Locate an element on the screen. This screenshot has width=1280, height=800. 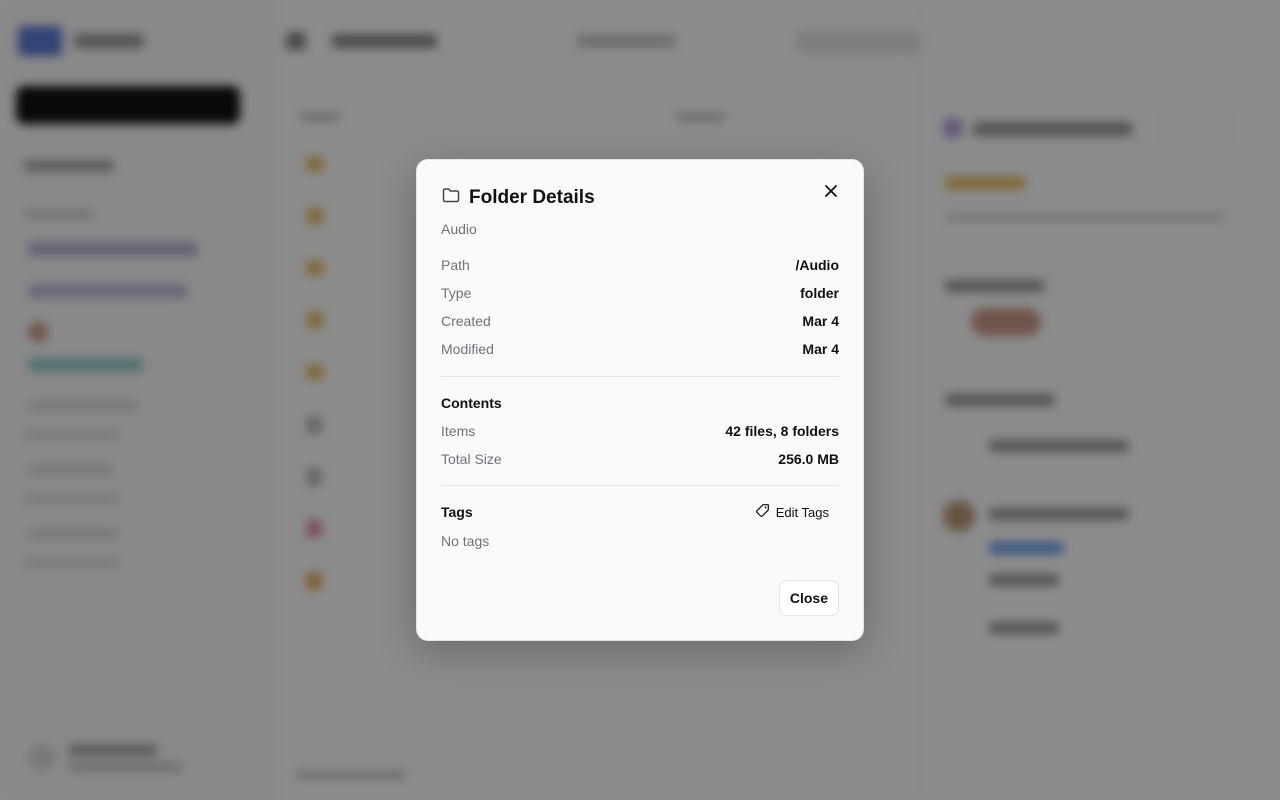
tags-section: Tags Edit Tags No tags is located at coordinates (640, 523).